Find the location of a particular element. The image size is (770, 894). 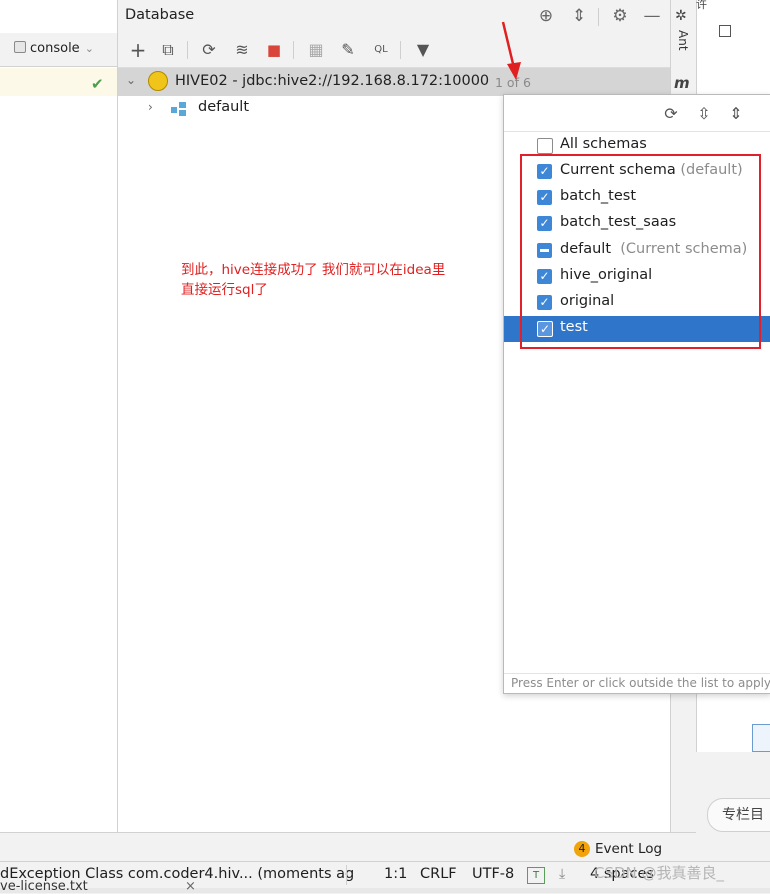

annotation-line-1: 到此，hive连接成功了 我们就可以在idea里 is located at coordinates (313, 270).